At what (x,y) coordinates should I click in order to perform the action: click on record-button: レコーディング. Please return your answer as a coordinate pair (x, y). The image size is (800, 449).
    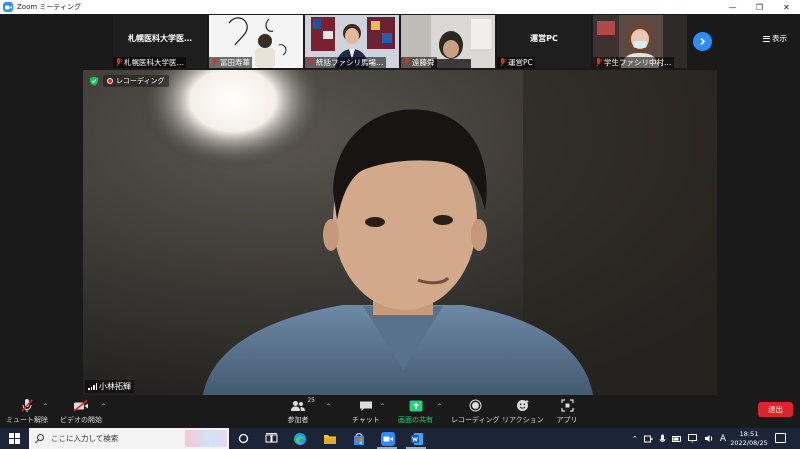
    Looking at the image, I should click on (475, 411).